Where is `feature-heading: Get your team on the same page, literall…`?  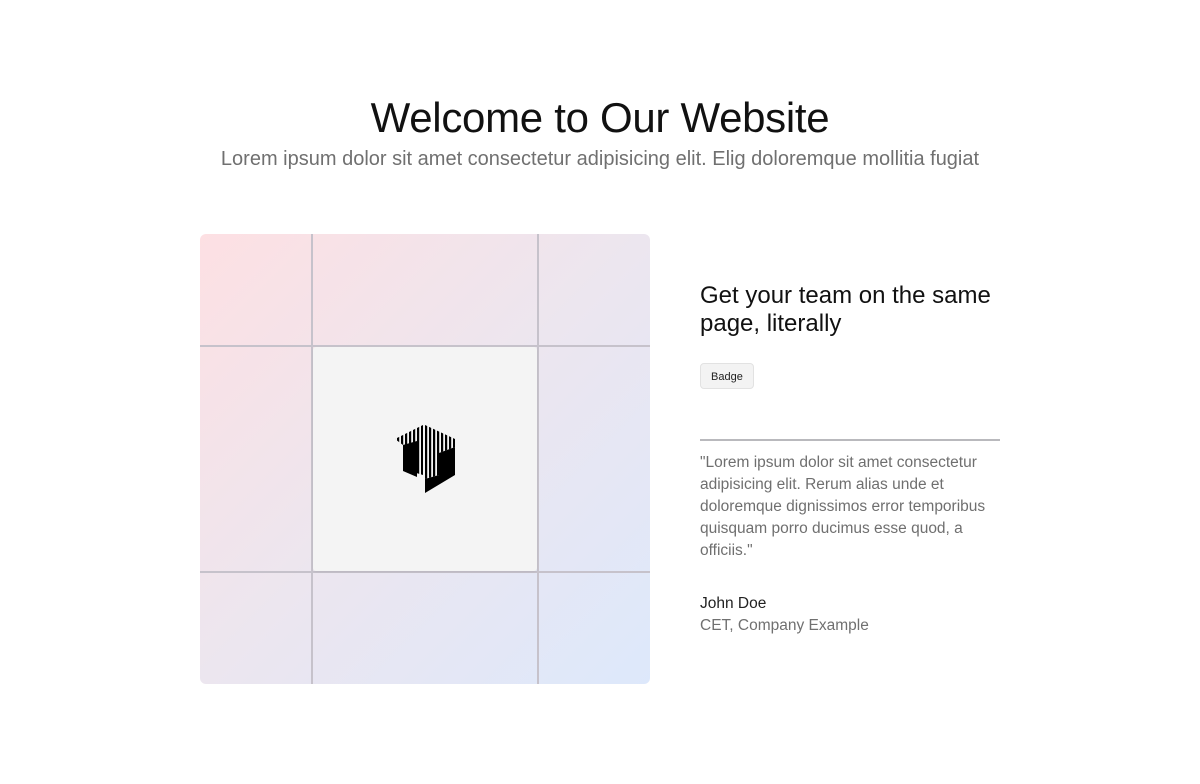
feature-heading: Get your team on the same page, literall… is located at coordinates (845, 309).